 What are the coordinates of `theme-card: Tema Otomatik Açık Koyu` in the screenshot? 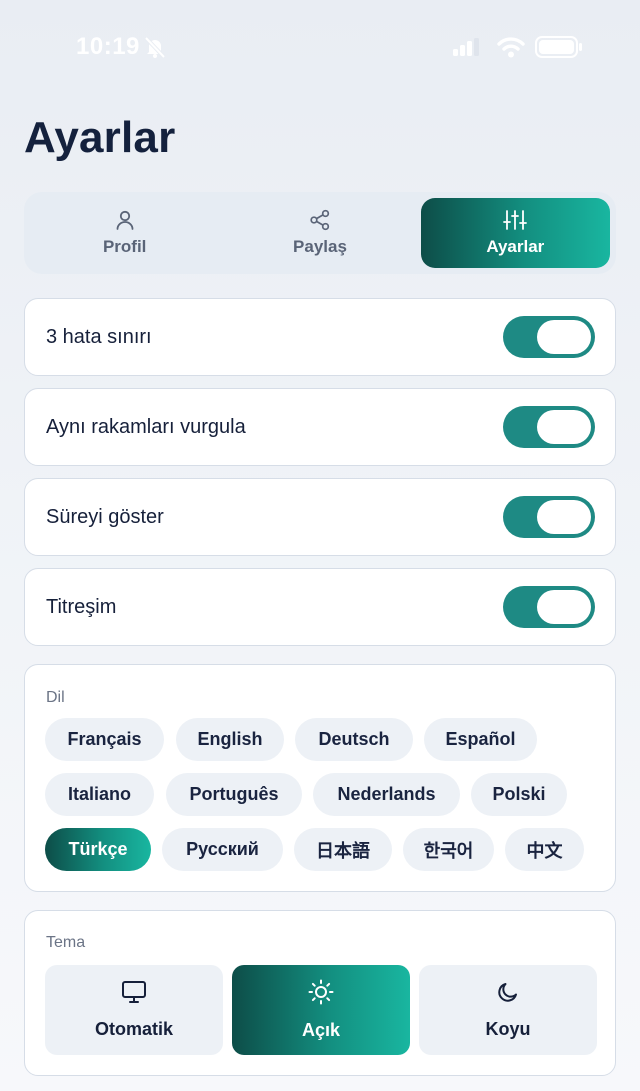 It's located at (320, 993).